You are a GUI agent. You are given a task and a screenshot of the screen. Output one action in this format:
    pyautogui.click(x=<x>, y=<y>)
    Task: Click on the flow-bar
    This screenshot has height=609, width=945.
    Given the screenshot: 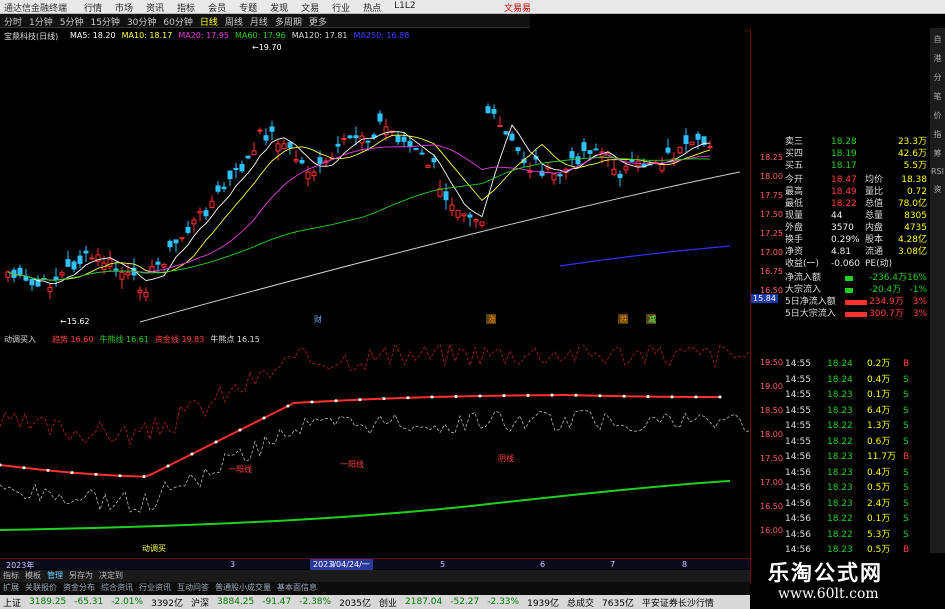 What is the action you would take?
    pyautogui.click(x=856, y=314)
    